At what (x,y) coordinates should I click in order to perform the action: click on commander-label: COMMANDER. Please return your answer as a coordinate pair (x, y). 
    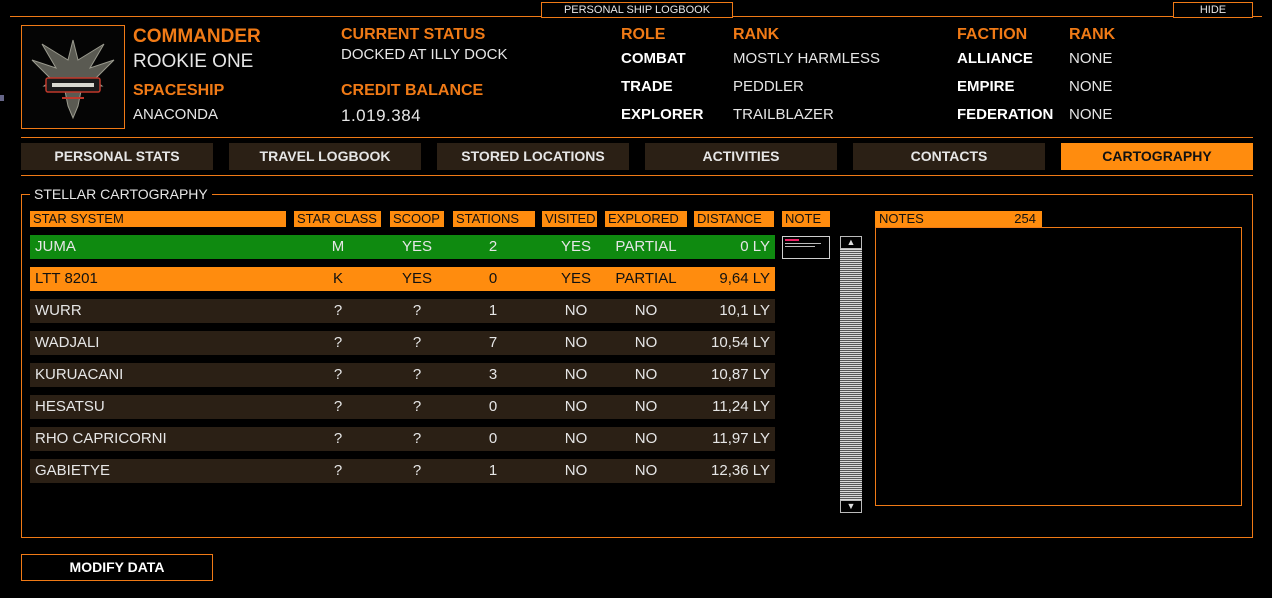
    Looking at the image, I should click on (197, 36).